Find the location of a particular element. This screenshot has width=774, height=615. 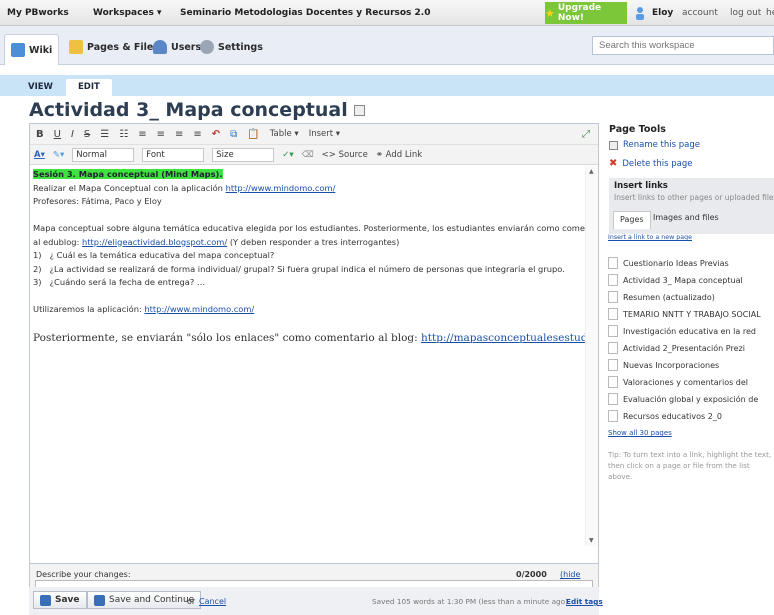

describe-label: Describe your changes: is located at coordinates (83, 574).